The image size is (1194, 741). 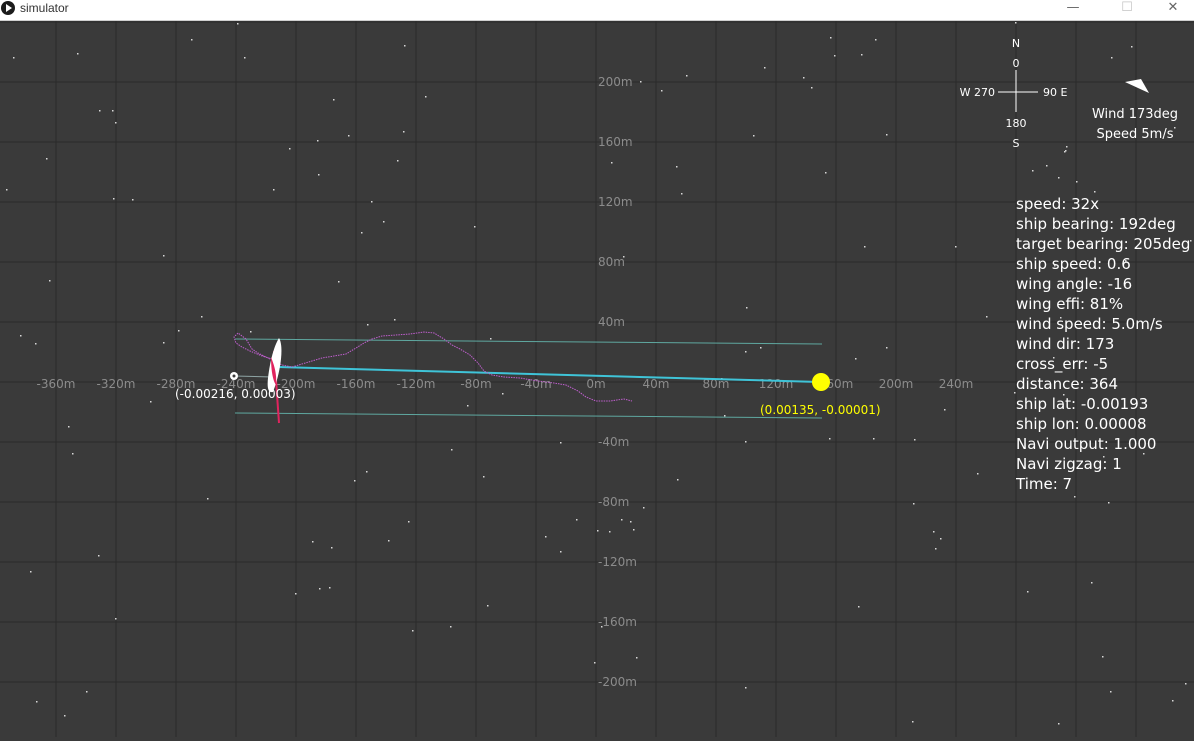 What do you see at coordinates (1016, 43) in the screenshot?
I see `compass-north-label: N` at bounding box center [1016, 43].